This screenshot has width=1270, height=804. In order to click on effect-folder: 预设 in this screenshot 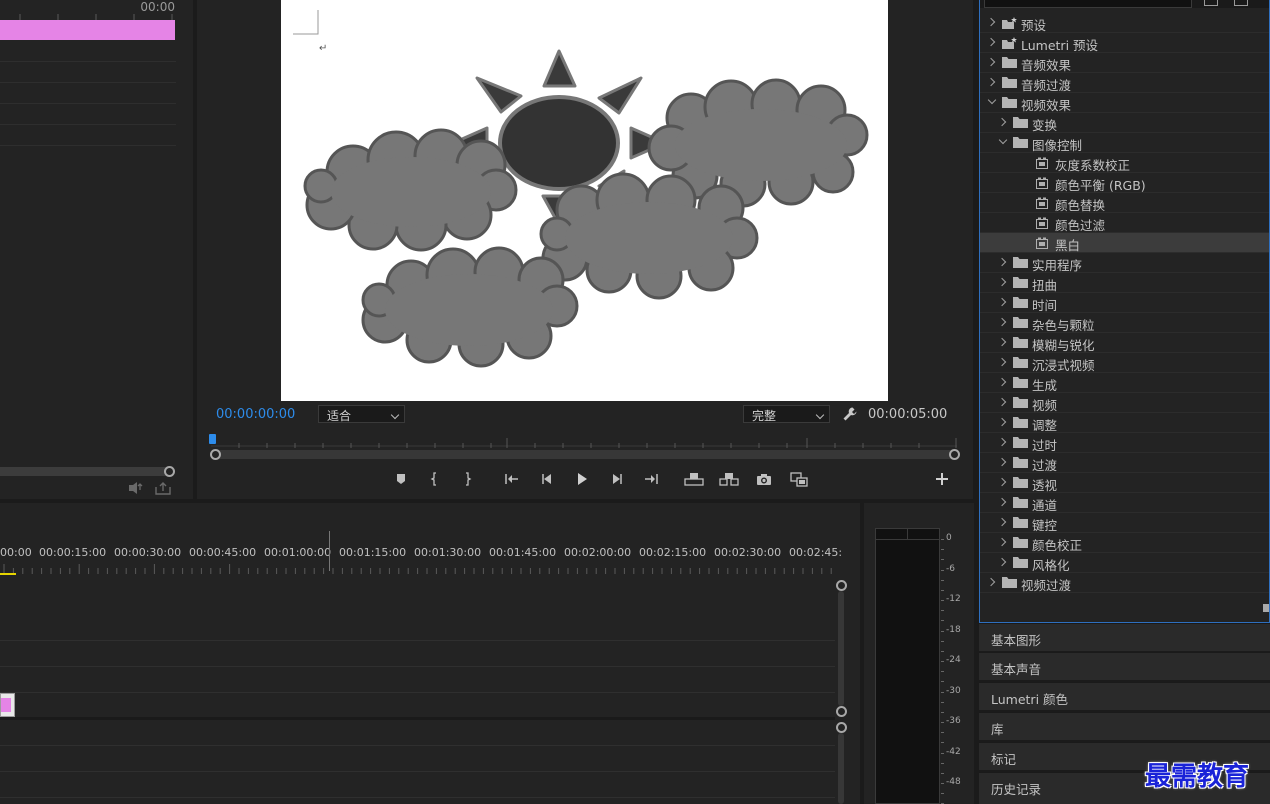, I will do `click(1124, 23)`.